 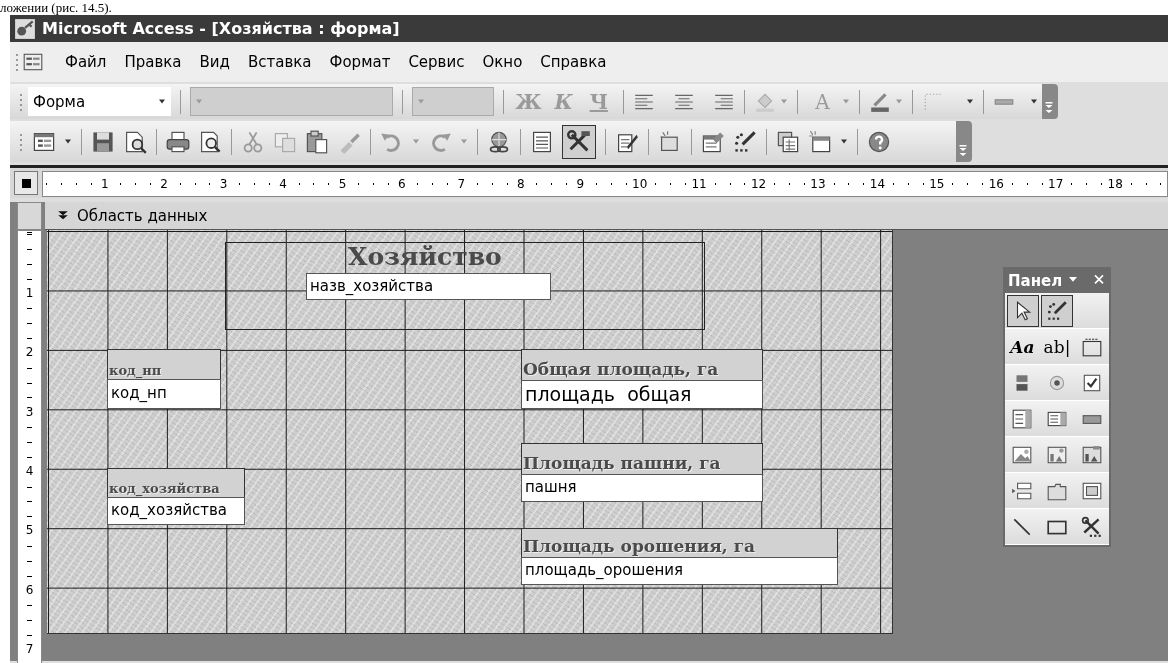 I want to click on save-icon, so click(x=103, y=141).